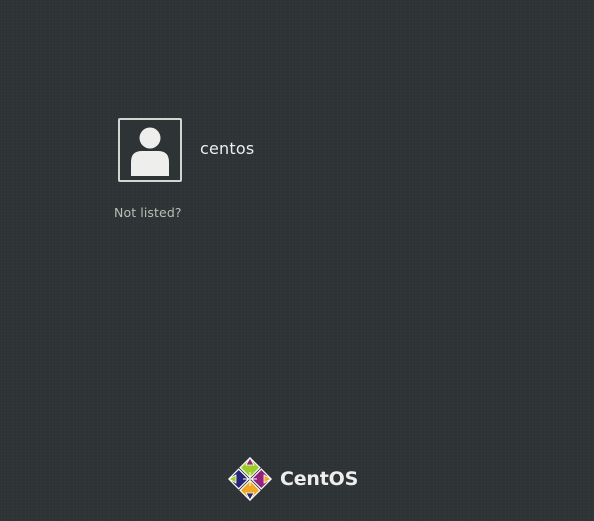 The height and width of the screenshot is (521, 594). I want to click on avatar, so click(150, 150).